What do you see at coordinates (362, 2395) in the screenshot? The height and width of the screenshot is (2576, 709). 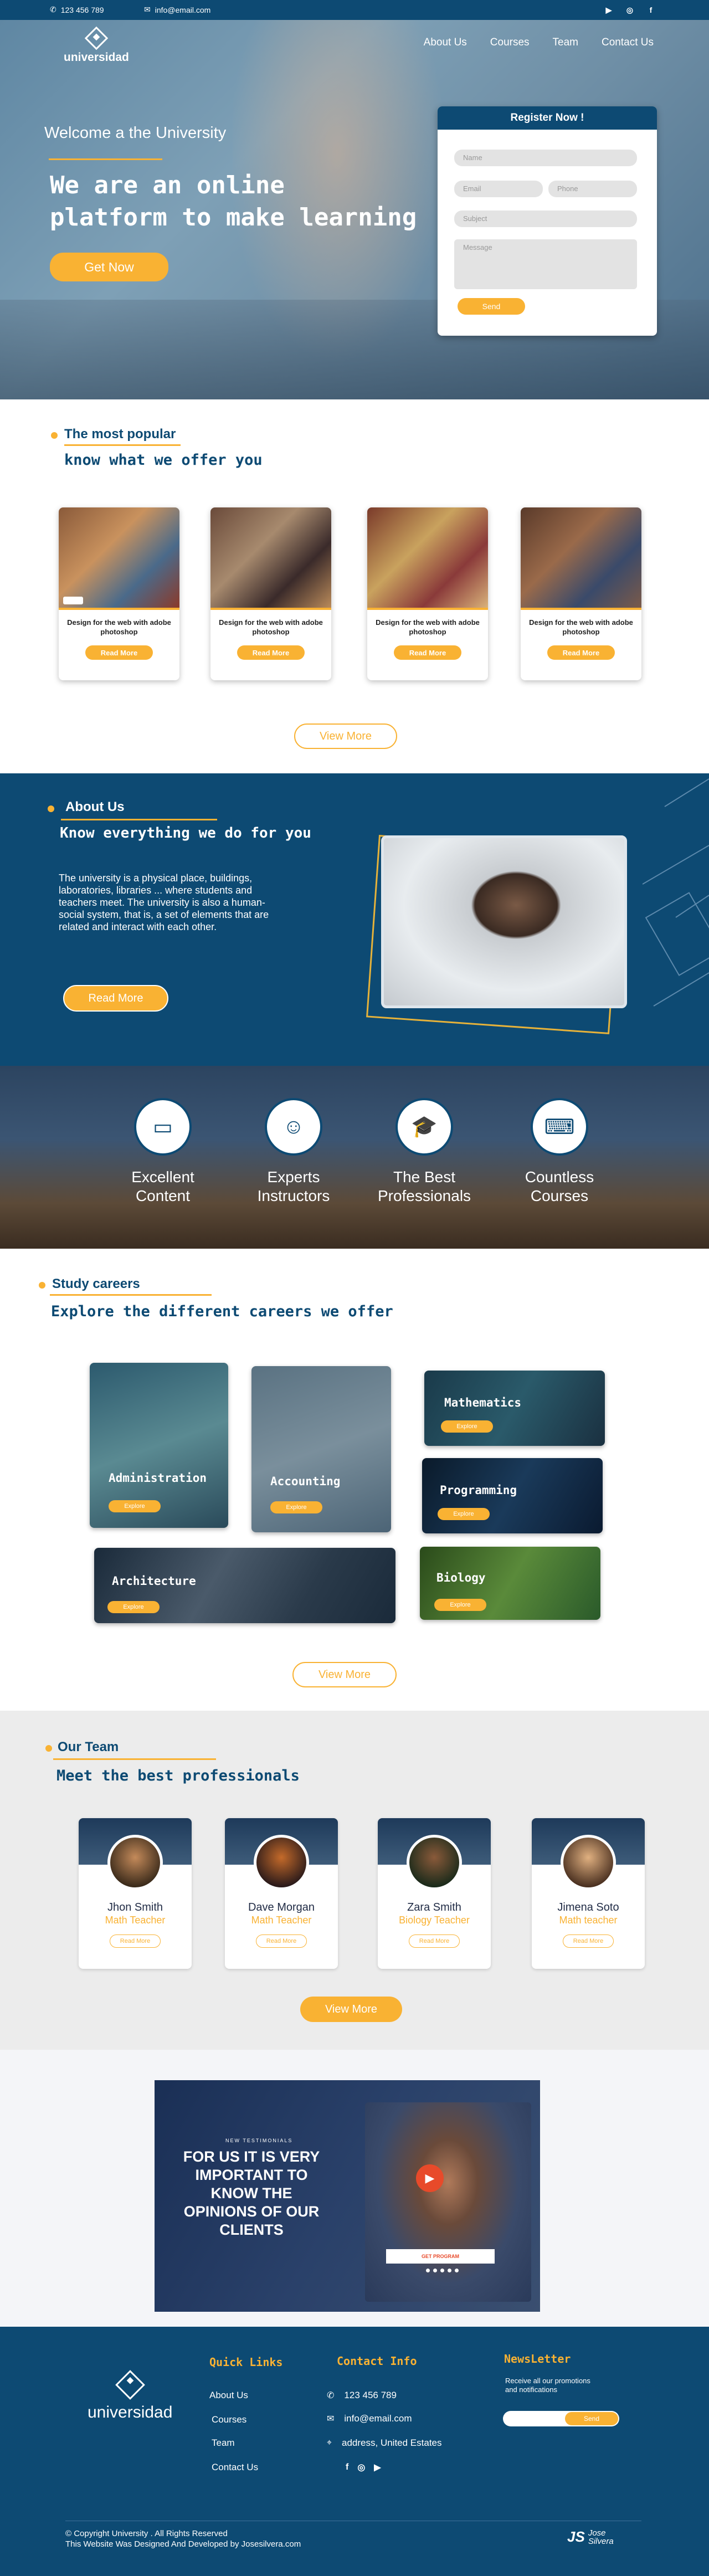 I see `footer-phone: ✆ 123 456 789` at bounding box center [362, 2395].